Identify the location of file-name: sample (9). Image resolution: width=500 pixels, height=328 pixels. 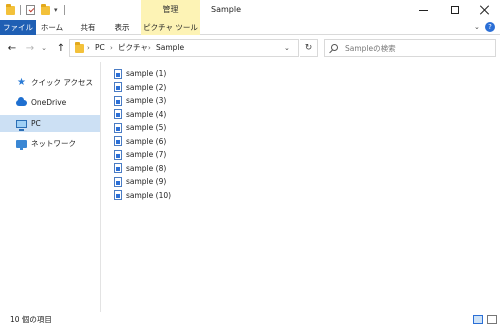
(146, 181).